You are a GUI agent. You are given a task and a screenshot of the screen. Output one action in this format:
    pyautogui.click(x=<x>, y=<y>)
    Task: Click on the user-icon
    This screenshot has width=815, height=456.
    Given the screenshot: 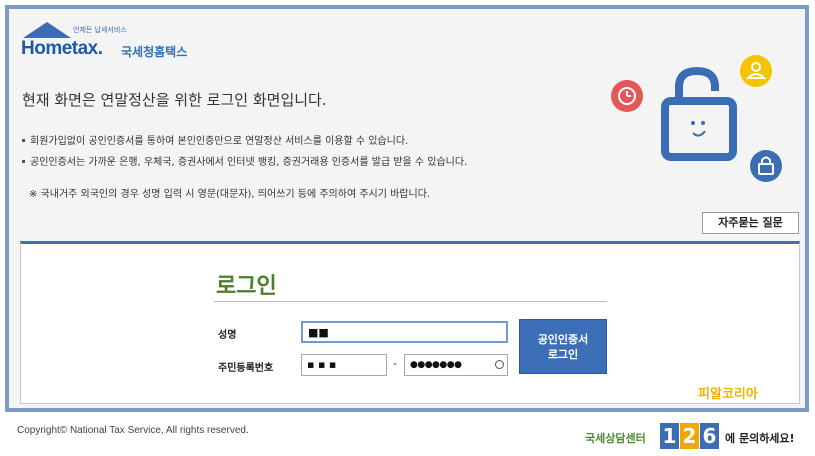 What is the action you would take?
    pyautogui.click(x=756, y=71)
    